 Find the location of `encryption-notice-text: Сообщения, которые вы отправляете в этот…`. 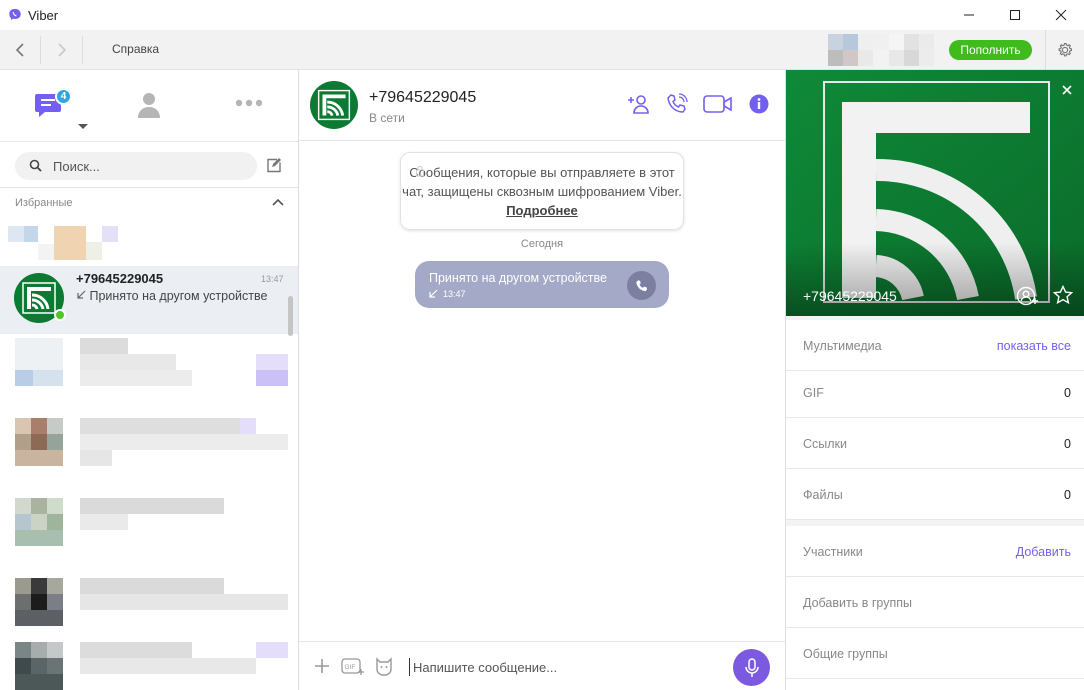

encryption-notice-text: Сообщения, которые вы отправляете в этот… is located at coordinates (542, 182).